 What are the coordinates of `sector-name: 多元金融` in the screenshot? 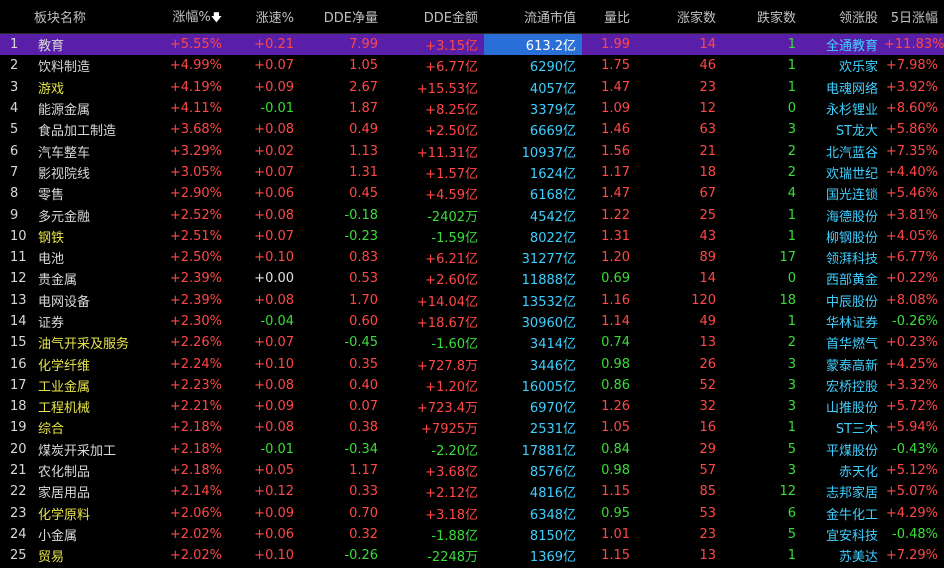 It's located at (93, 214).